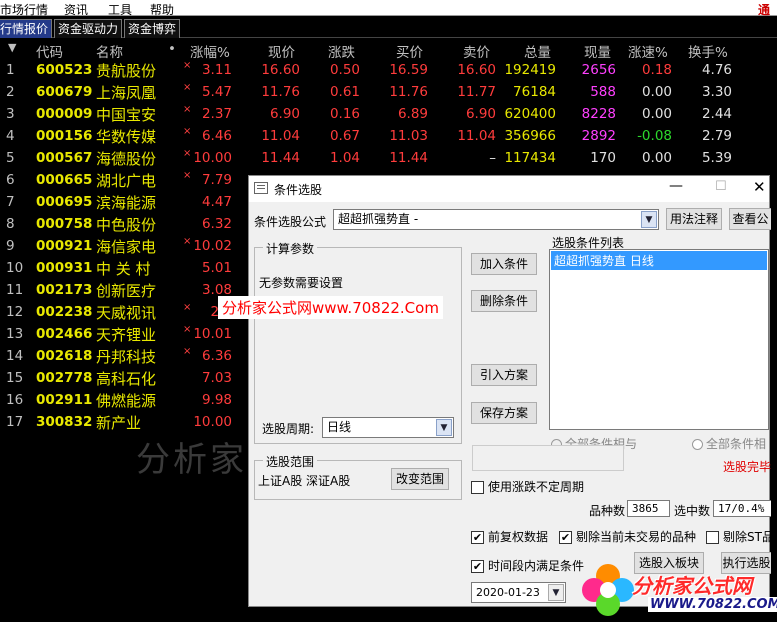 The image size is (777, 622). Describe the element at coordinates (712, 604) in the screenshot. I see `logo-url: WWW.70822.COM` at that location.